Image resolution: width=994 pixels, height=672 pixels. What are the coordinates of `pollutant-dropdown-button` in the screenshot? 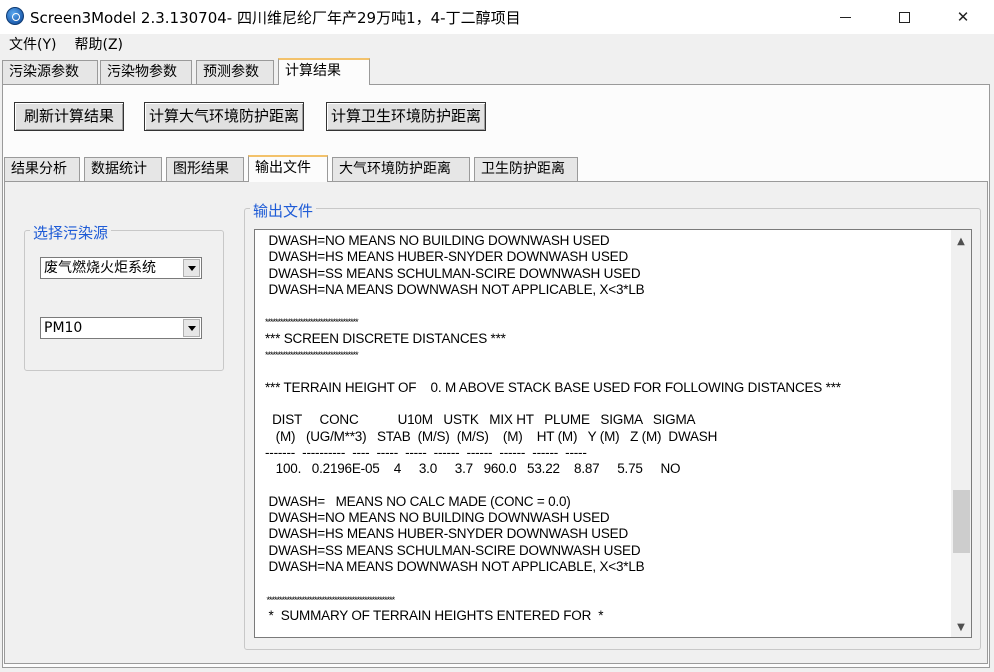 It's located at (191, 328).